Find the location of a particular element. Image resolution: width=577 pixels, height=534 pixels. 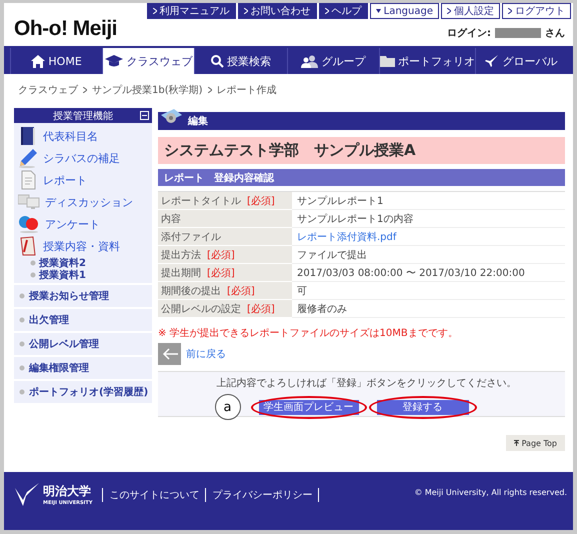

sidebar-subitem: 授業資料1 is located at coordinates (85, 275).